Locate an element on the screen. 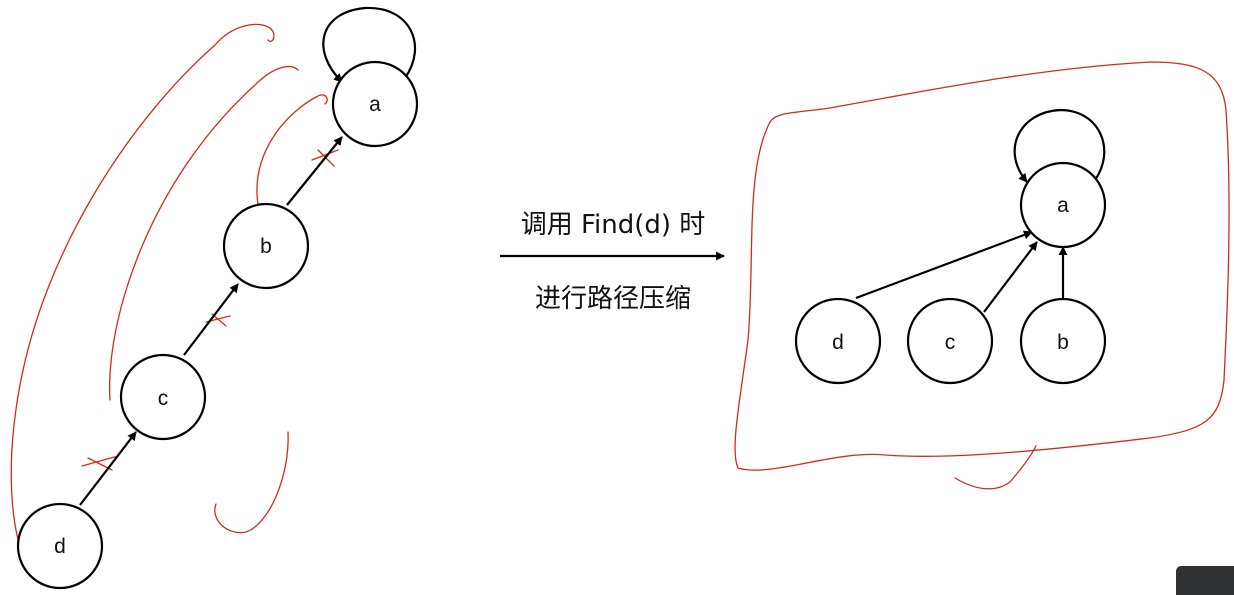 The image size is (1234, 595). node-a-before: a is located at coordinates (375, 104).